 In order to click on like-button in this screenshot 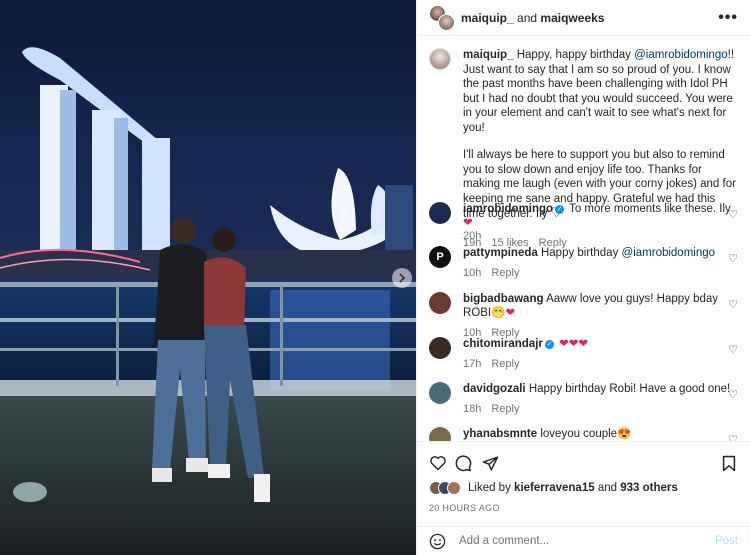, I will do `click(438, 463)`.